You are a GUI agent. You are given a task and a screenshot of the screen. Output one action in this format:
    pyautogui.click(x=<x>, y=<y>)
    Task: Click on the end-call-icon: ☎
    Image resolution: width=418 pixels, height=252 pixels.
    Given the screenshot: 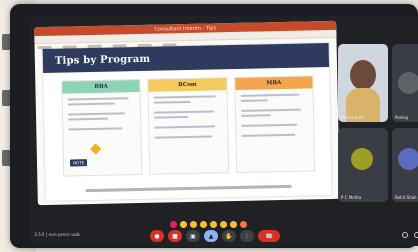 What is the action you would take?
    pyautogui.click(x=269, y=236)
    